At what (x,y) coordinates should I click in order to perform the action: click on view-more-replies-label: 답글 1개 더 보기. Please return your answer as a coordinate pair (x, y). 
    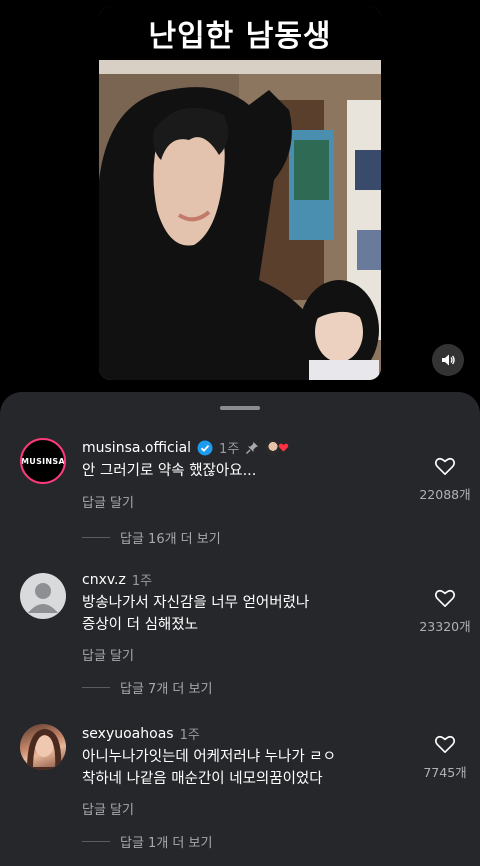
    Looking at the image, I should click on (166, 843).